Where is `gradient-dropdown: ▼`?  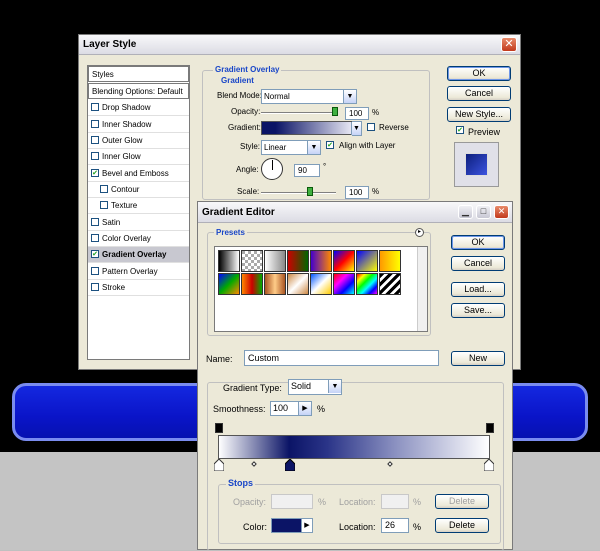 gradient-dropdown: ▼ is located at coordinates (356, 128).